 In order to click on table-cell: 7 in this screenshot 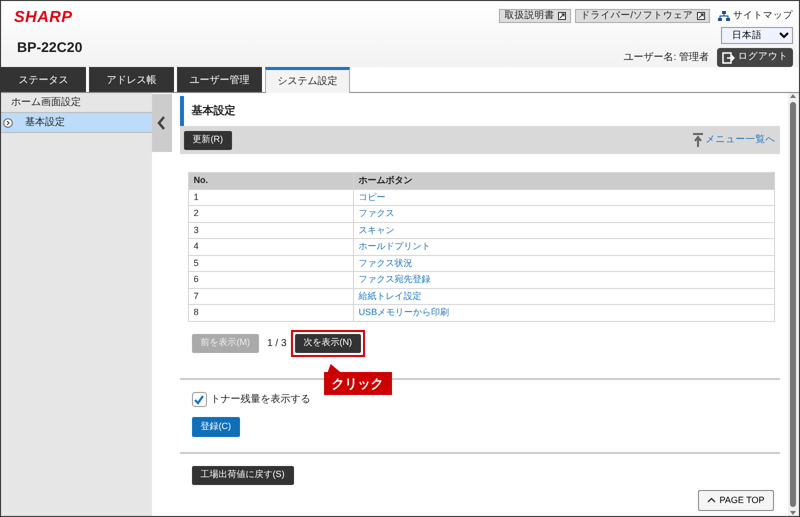, I will do `click(271, 296)`.